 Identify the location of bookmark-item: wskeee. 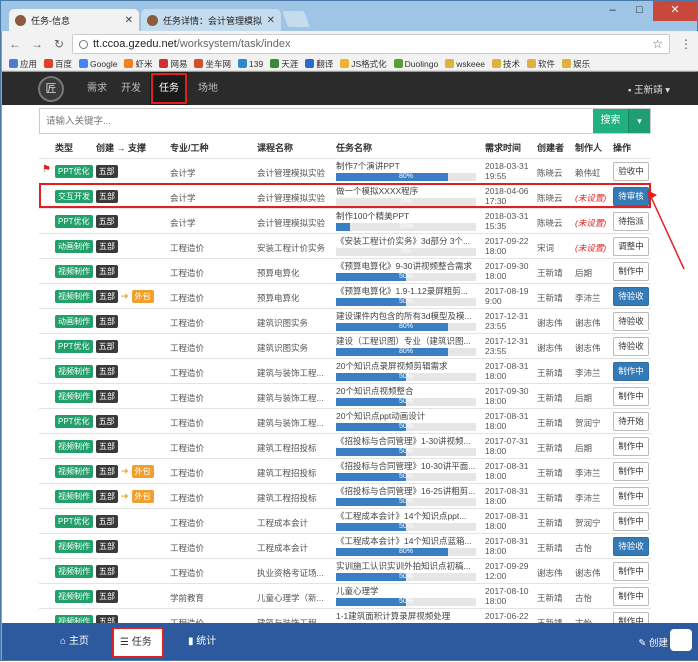
(465, 64).